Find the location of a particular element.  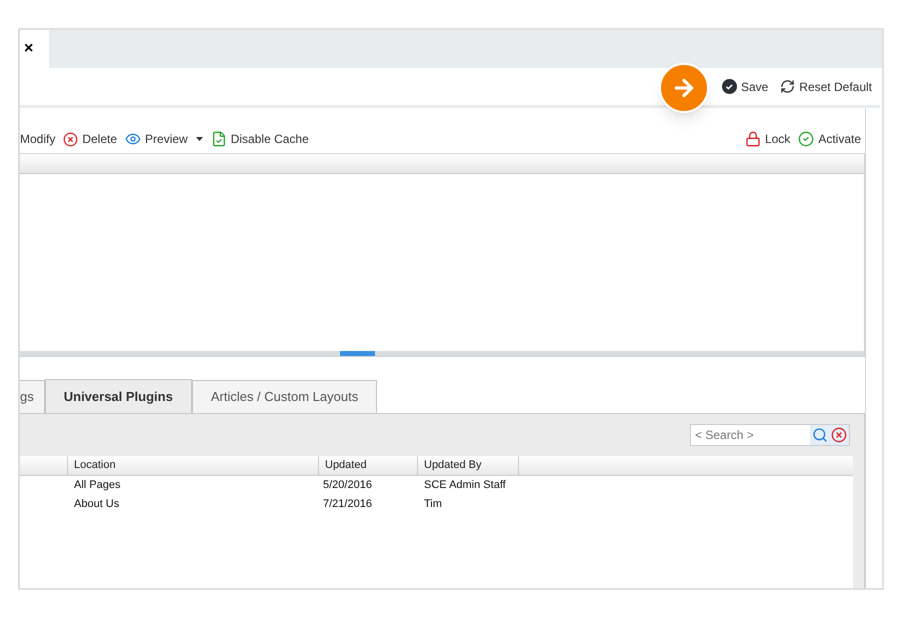

toolbar-button: Reset Default is located at coordinates (826, 87).